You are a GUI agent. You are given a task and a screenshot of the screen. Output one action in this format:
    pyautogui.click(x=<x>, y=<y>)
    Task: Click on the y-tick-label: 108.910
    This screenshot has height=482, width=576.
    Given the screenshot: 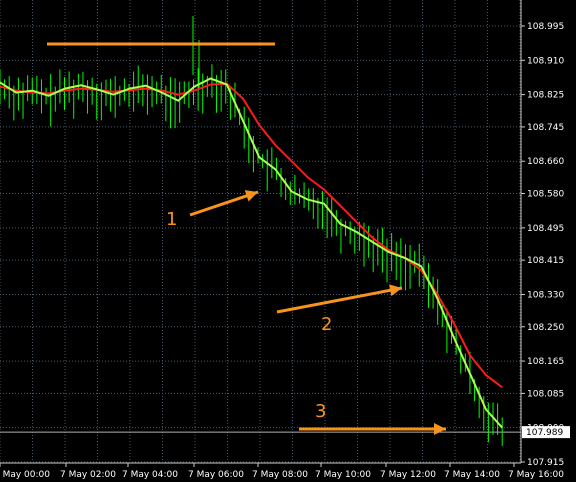 What is the action you would take?
    pyautogui.click(x=545, y=61)
    